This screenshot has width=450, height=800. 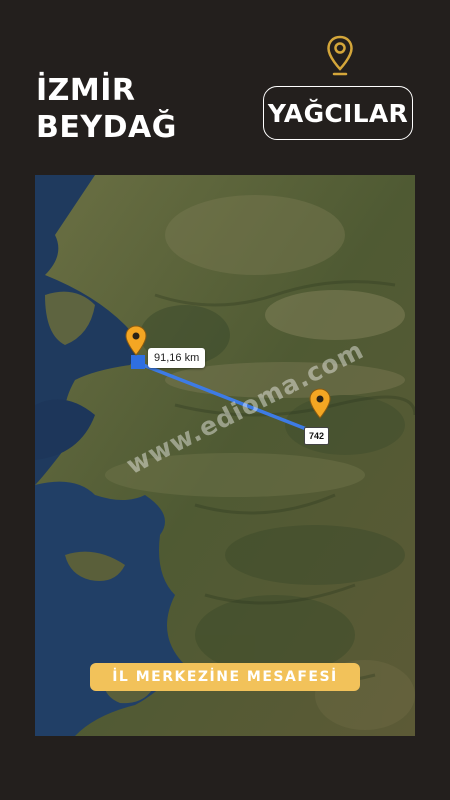 What do you see at coordinates (106, 109) in the screenshot?
I see `page-title: İZMİR BEYDAĞ` at bounding box center [106, 109].